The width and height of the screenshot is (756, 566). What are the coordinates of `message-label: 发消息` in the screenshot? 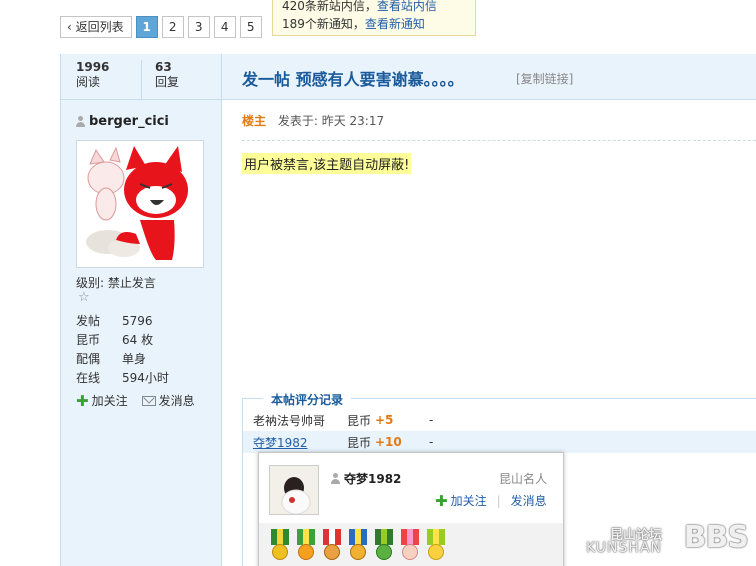 It's located at (176, 401).